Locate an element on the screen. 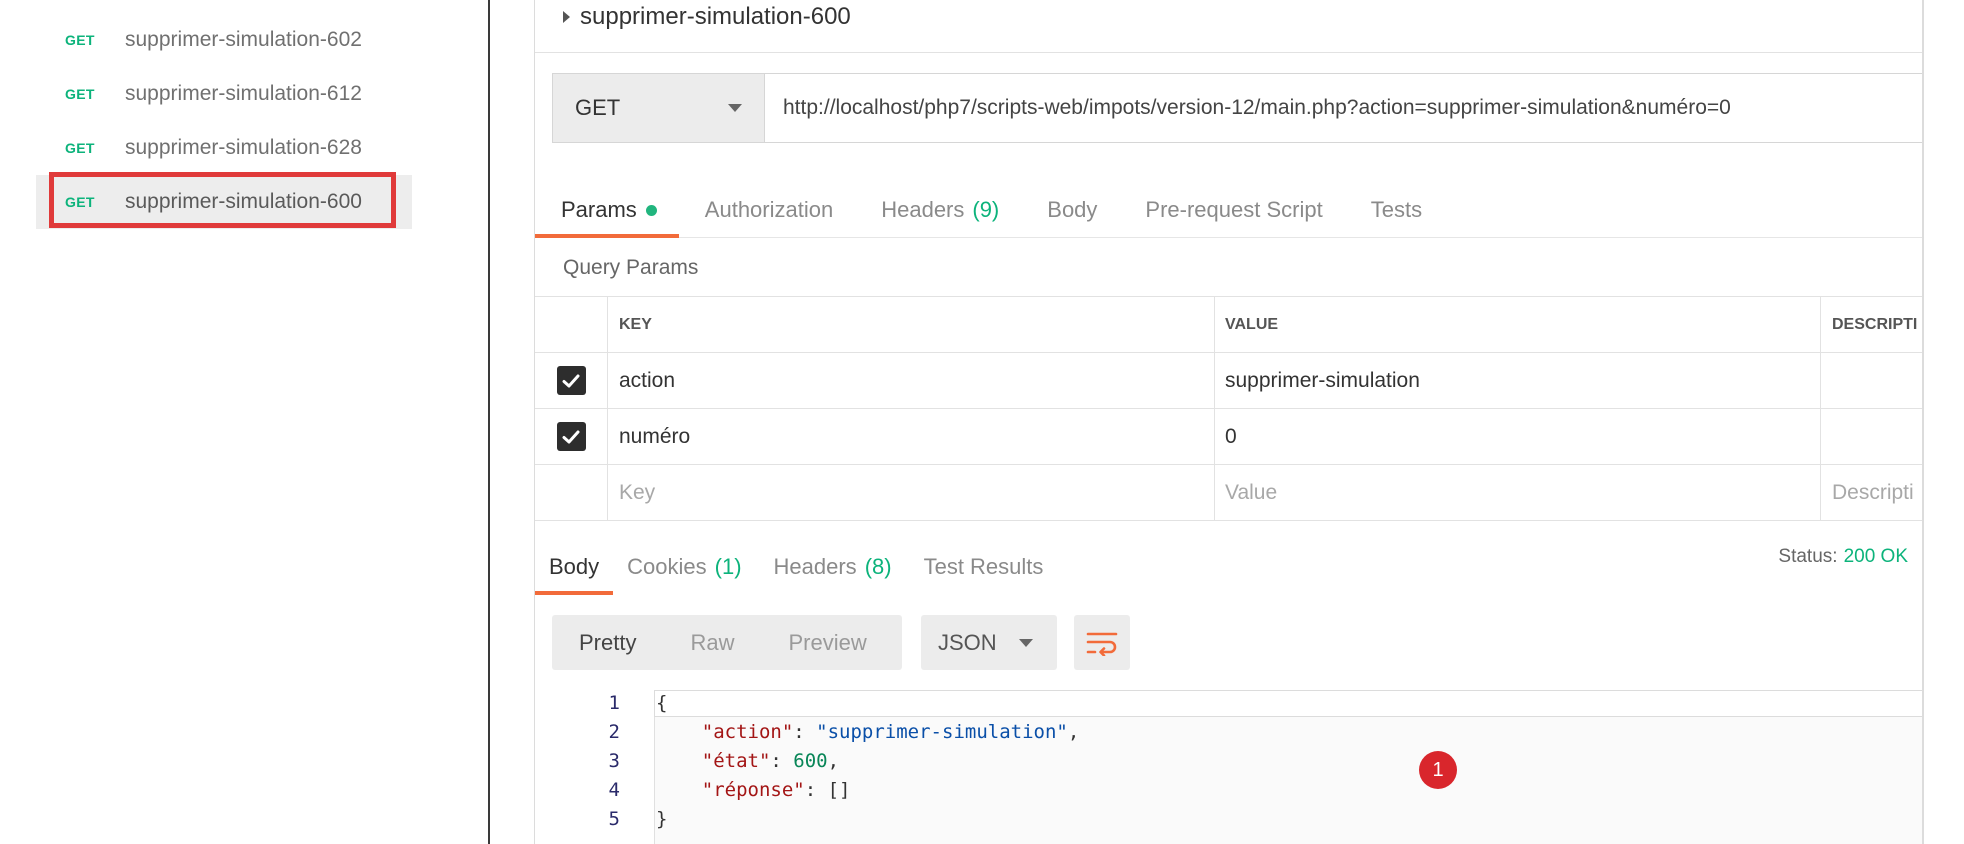 This screenshot has height=844, width=1964. param-key-field: numéro is located at coordinates (911, 436).